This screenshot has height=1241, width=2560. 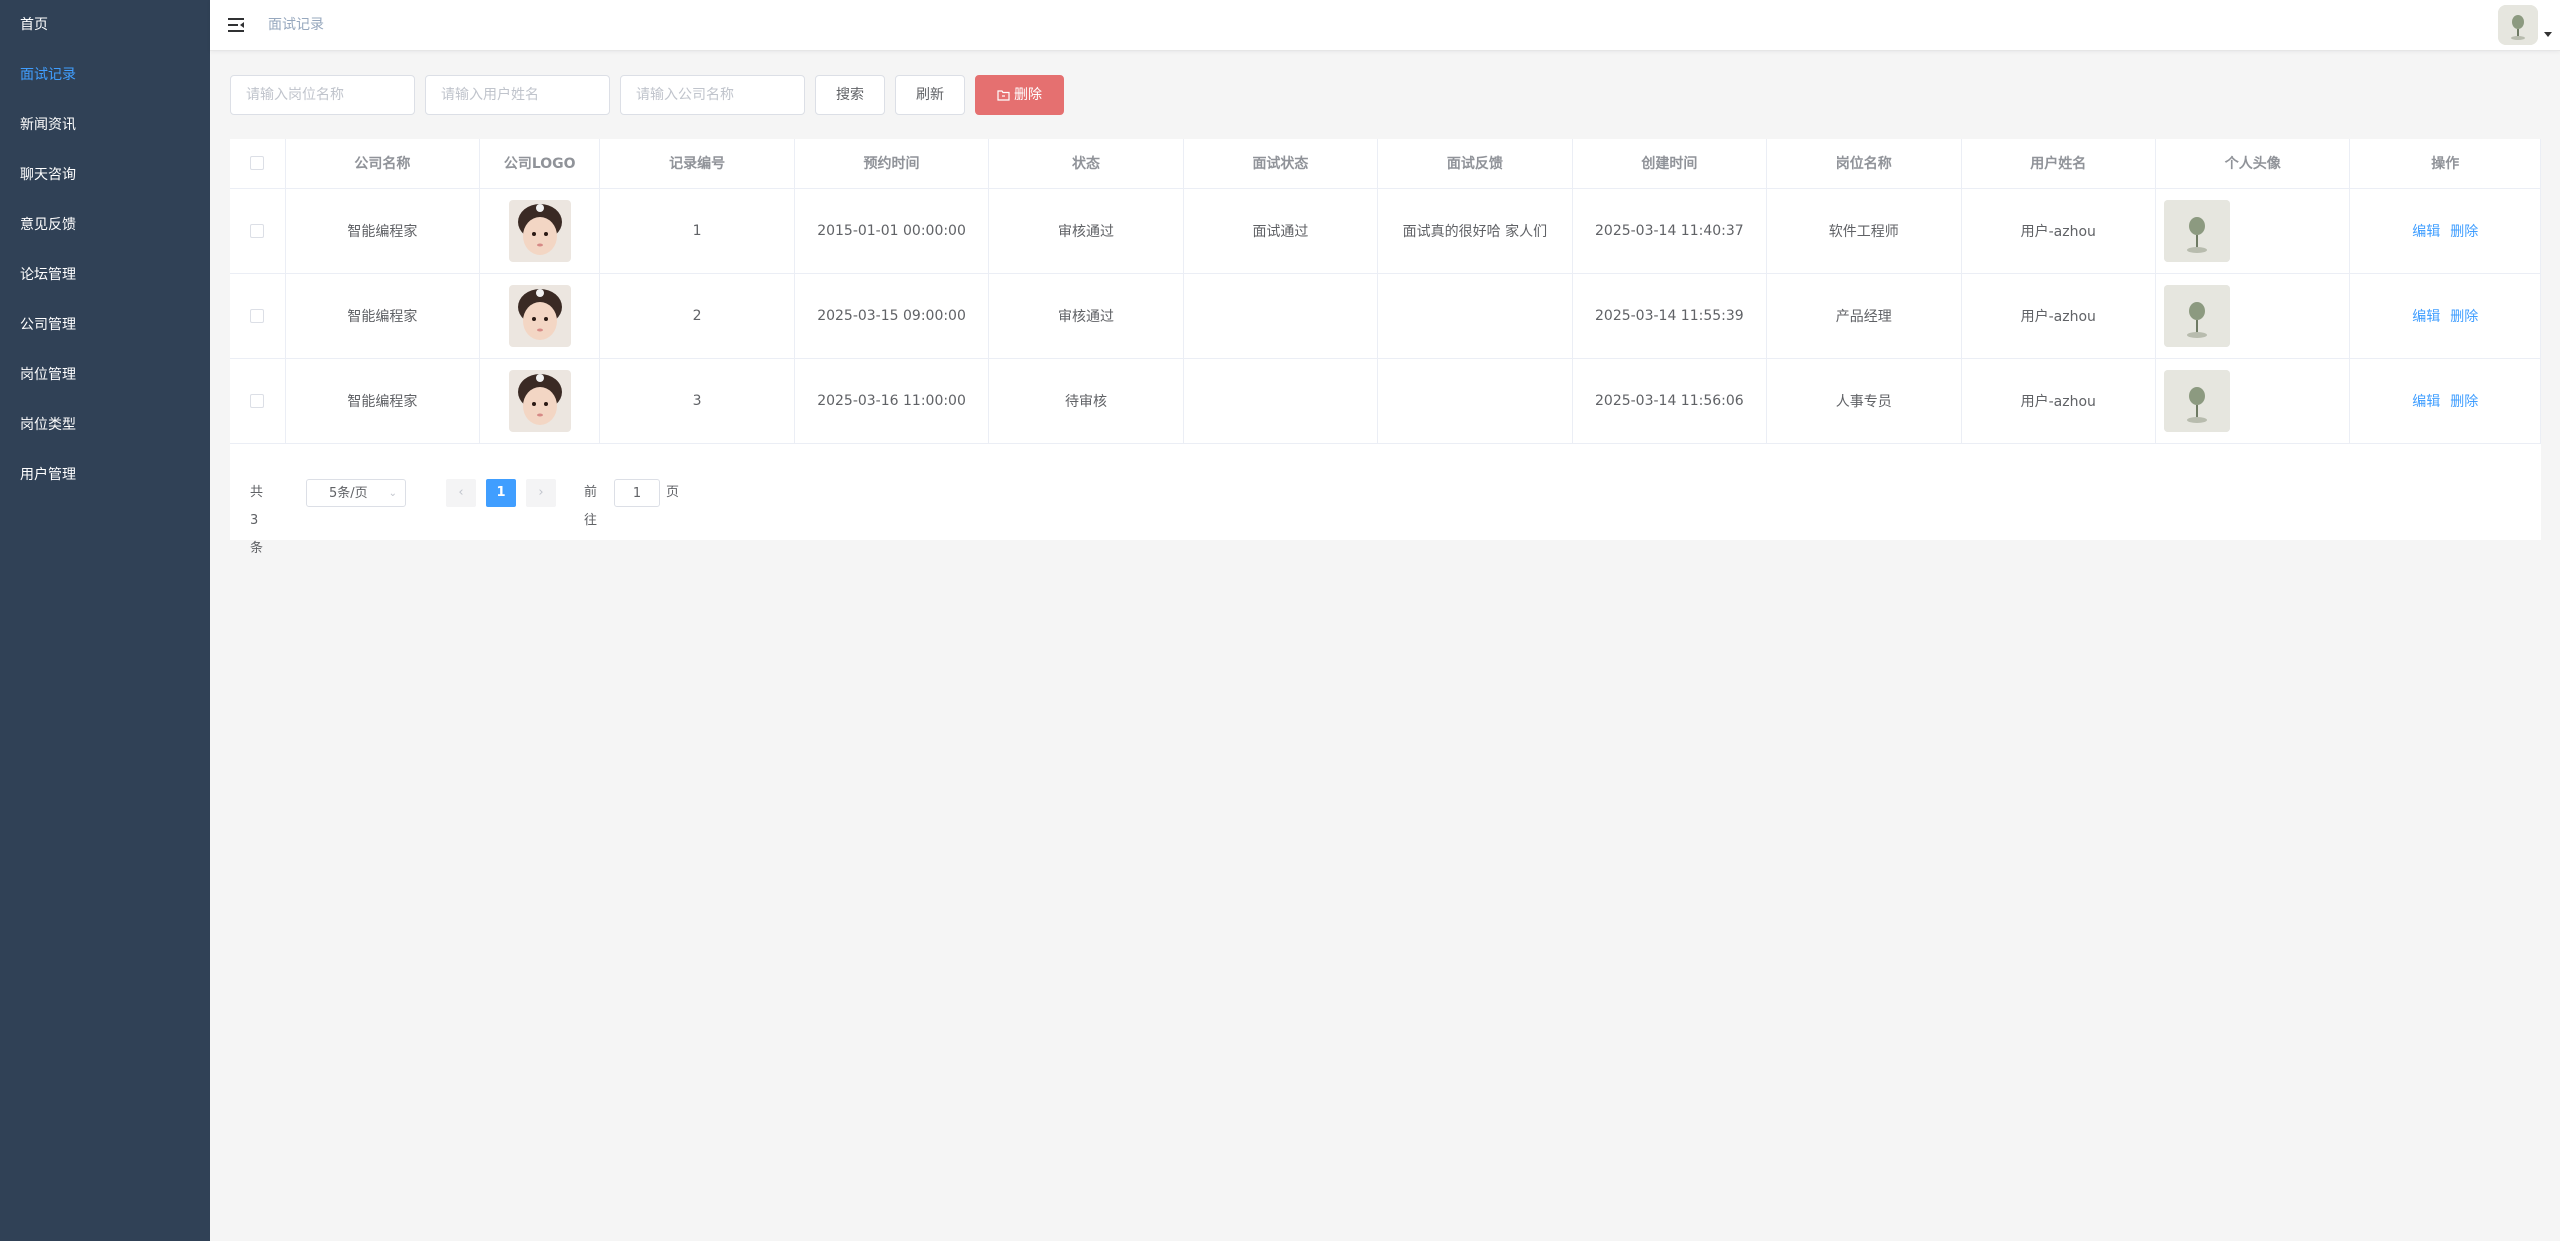 What do you see at coordinates (105, 425) in the screenshot?
I see `sidebar-item-job-types: 岗位类型` at bounding box center [105, 425].